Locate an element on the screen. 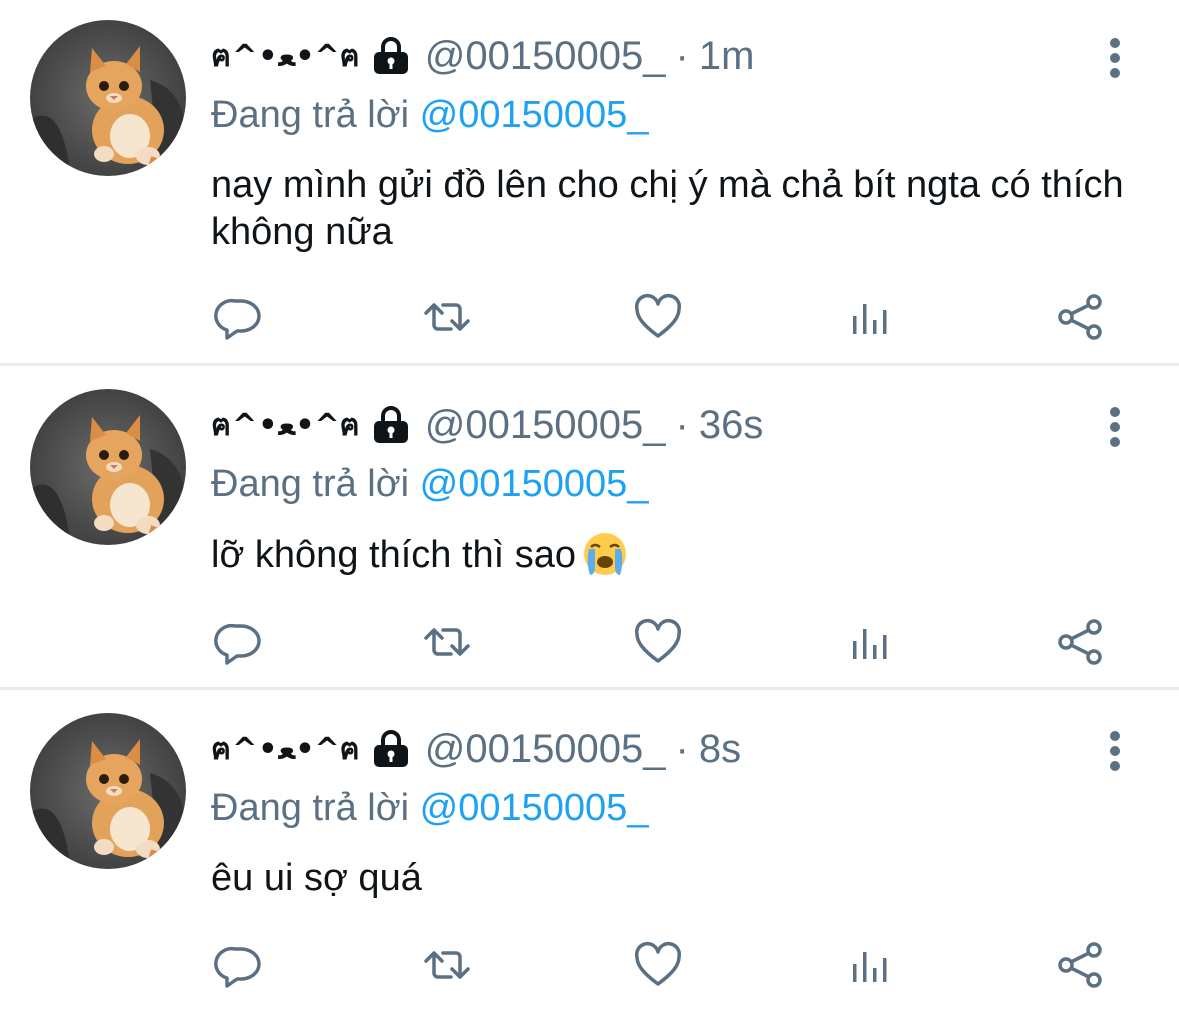  loudly-crying-face-emoji is located at coordinates (605, 554).